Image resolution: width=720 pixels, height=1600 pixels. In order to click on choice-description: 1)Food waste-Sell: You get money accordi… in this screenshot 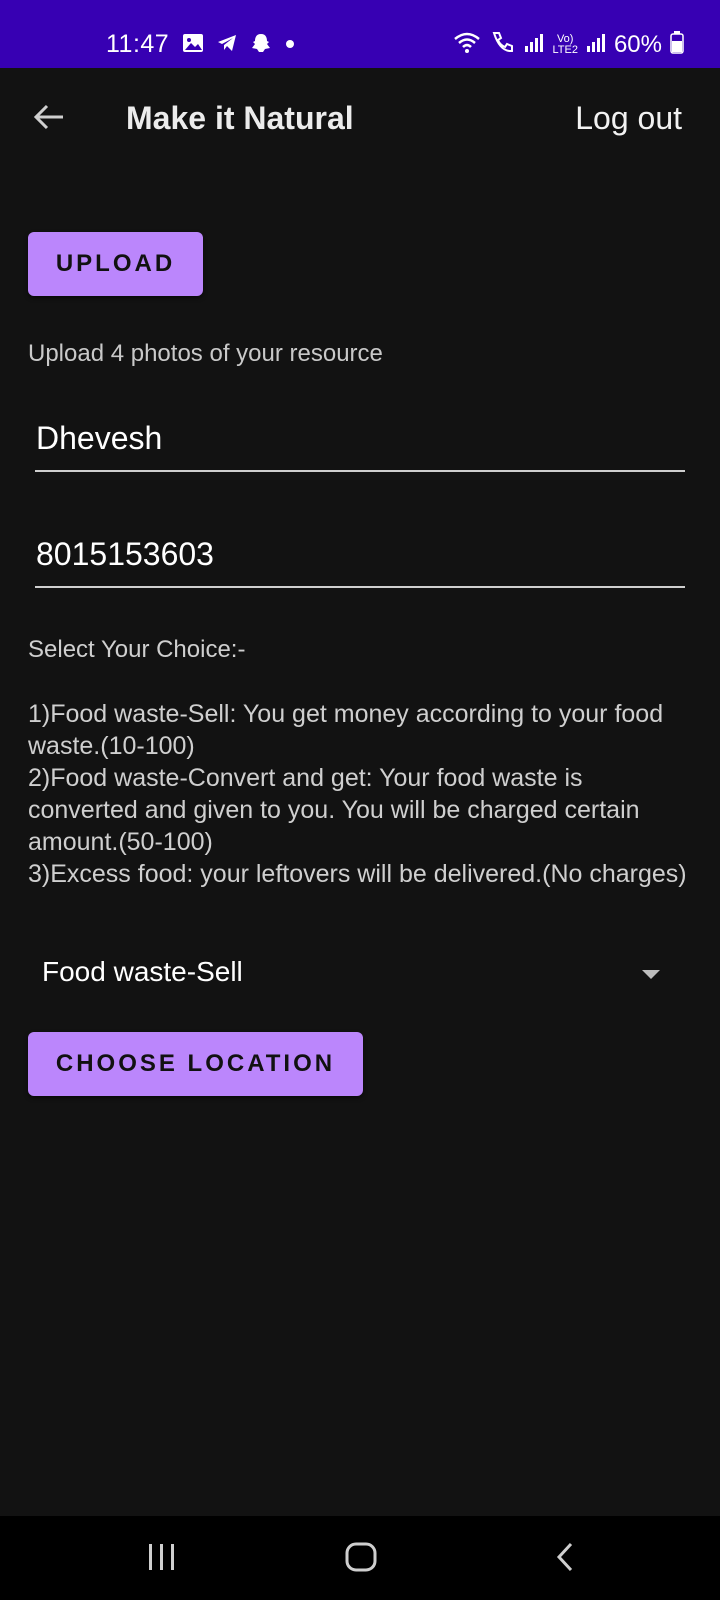, I will do `click(363, 794)`.